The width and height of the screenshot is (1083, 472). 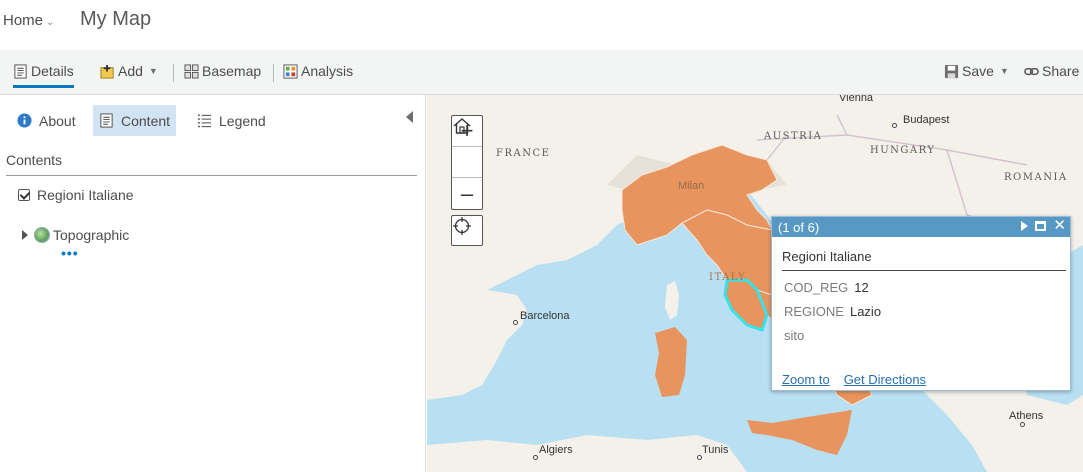 I want to click on save-icon, so click(x=951, y=71).